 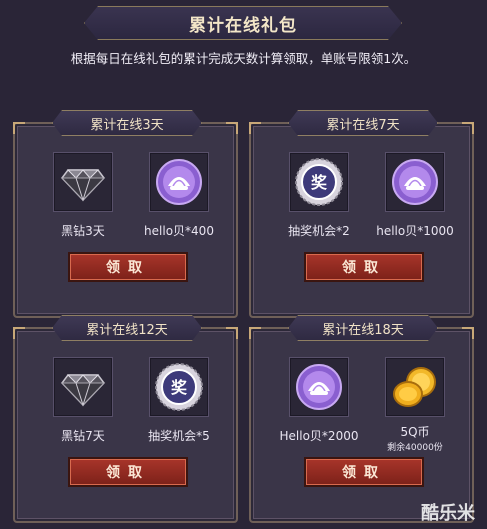 What do you see at coordinates (363, 123) in the screenshot?
I see `panel-title: 累计在线7天` at bounding box center [363, 123].